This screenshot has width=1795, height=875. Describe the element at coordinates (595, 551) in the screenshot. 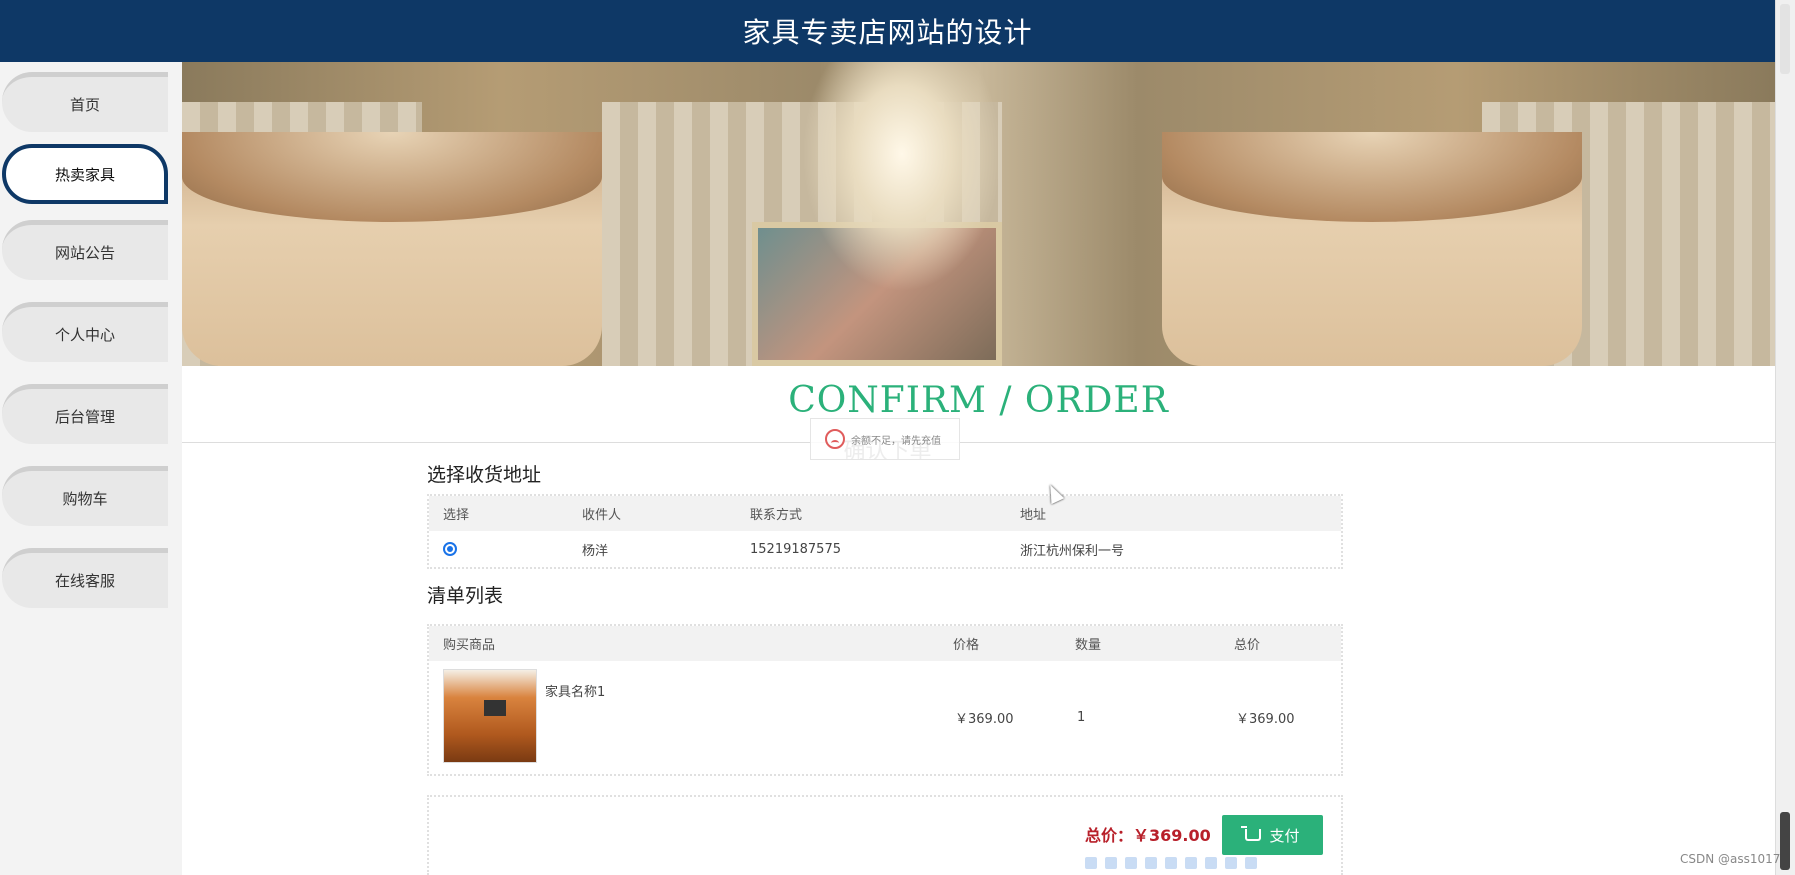

I see `recipient-cell: 杨洋` at that location.